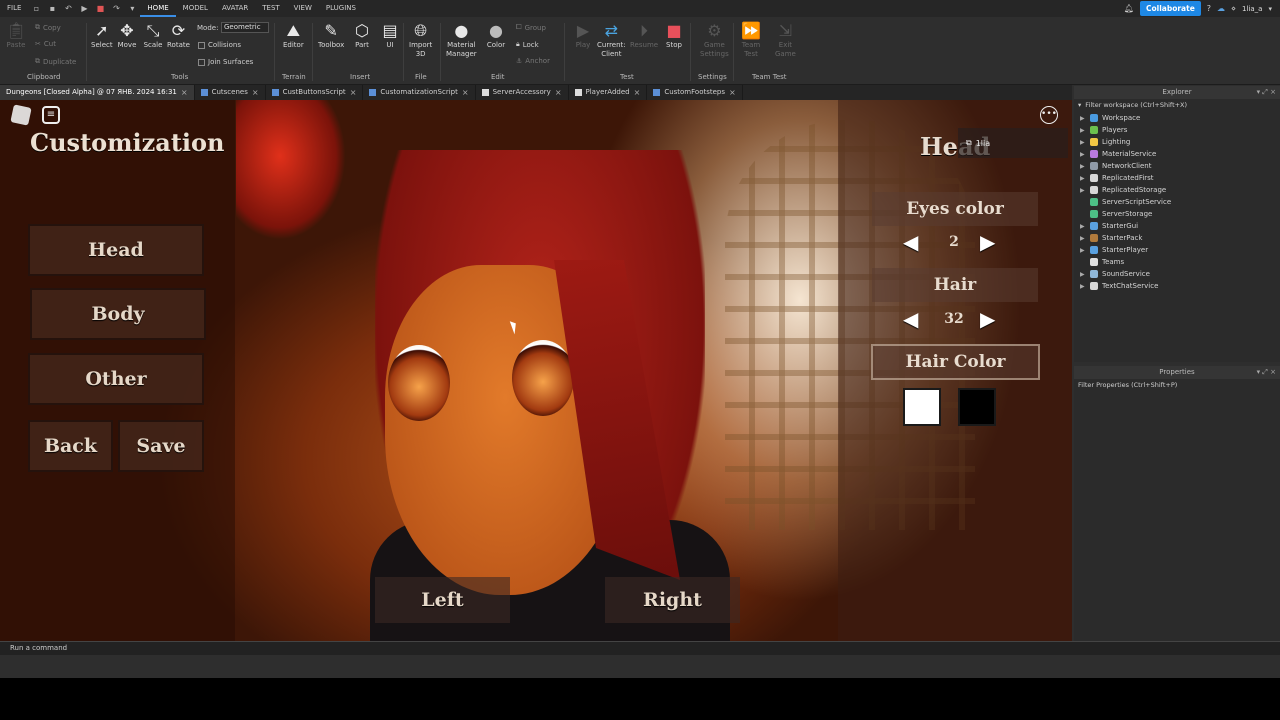  Describe the element at coordinates (245, 27) in the screenshot. I see `mode-select: Geometric` at that location.